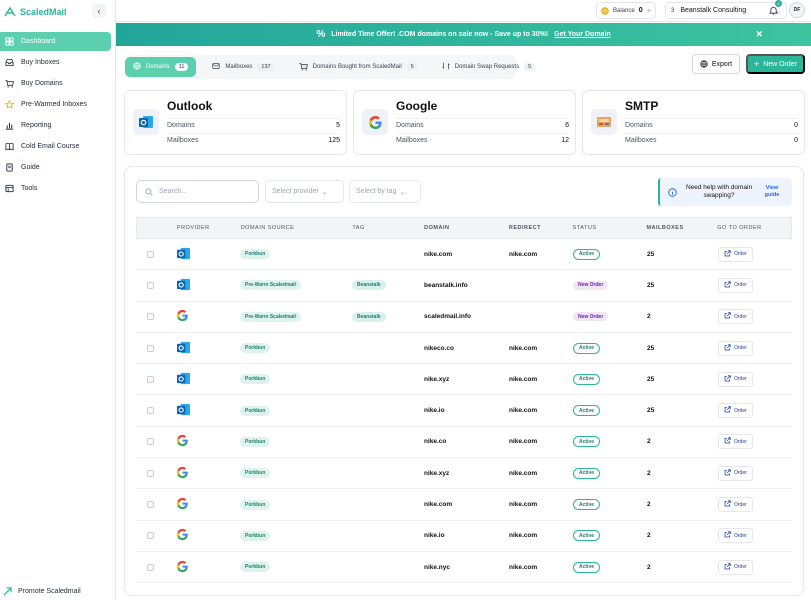 The image size is (811, 600). What do you see at coordinates (182, 317) in the screenshot?
I see `google-icon` at bounding box center [182, 317].